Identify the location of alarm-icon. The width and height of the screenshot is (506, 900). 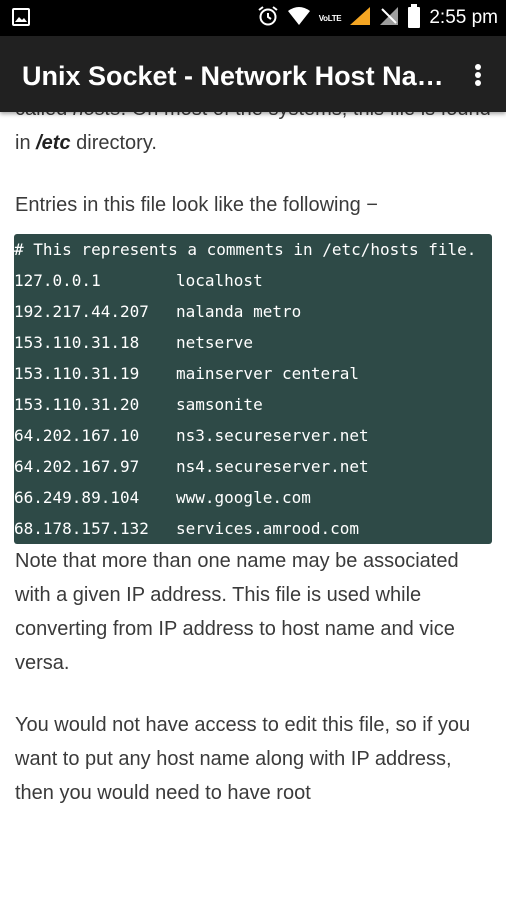
(268, 18).